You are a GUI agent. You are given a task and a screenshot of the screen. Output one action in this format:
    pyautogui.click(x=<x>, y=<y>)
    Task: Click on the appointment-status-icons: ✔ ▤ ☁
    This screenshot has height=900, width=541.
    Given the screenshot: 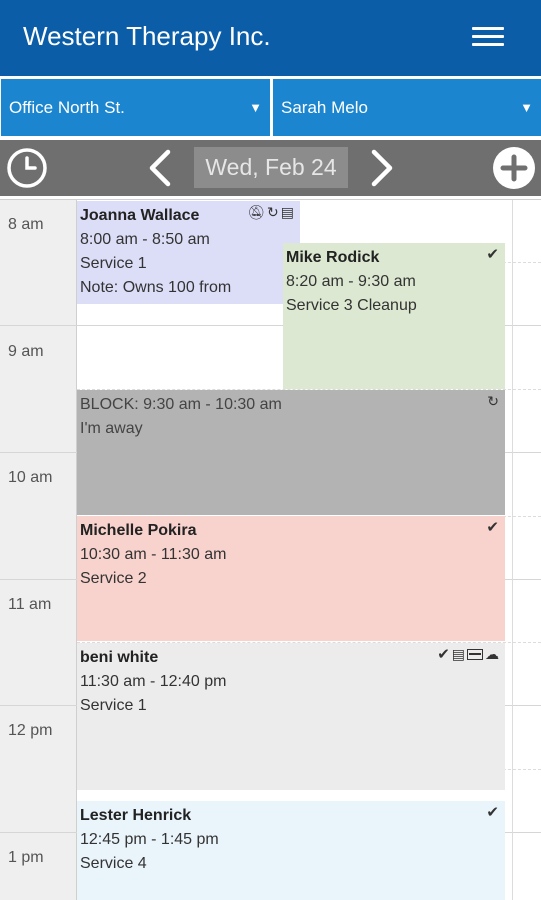 What is the action you would take?
    pyautogui.click(x=467, y=654)
    